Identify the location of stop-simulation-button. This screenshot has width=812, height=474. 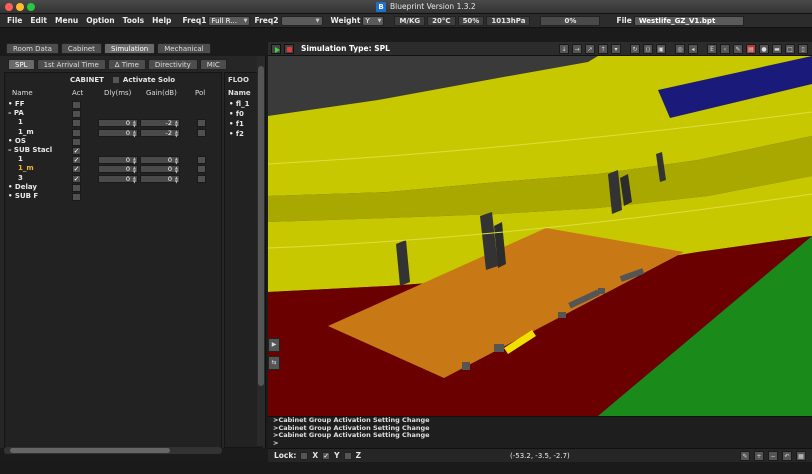
(289, 48).